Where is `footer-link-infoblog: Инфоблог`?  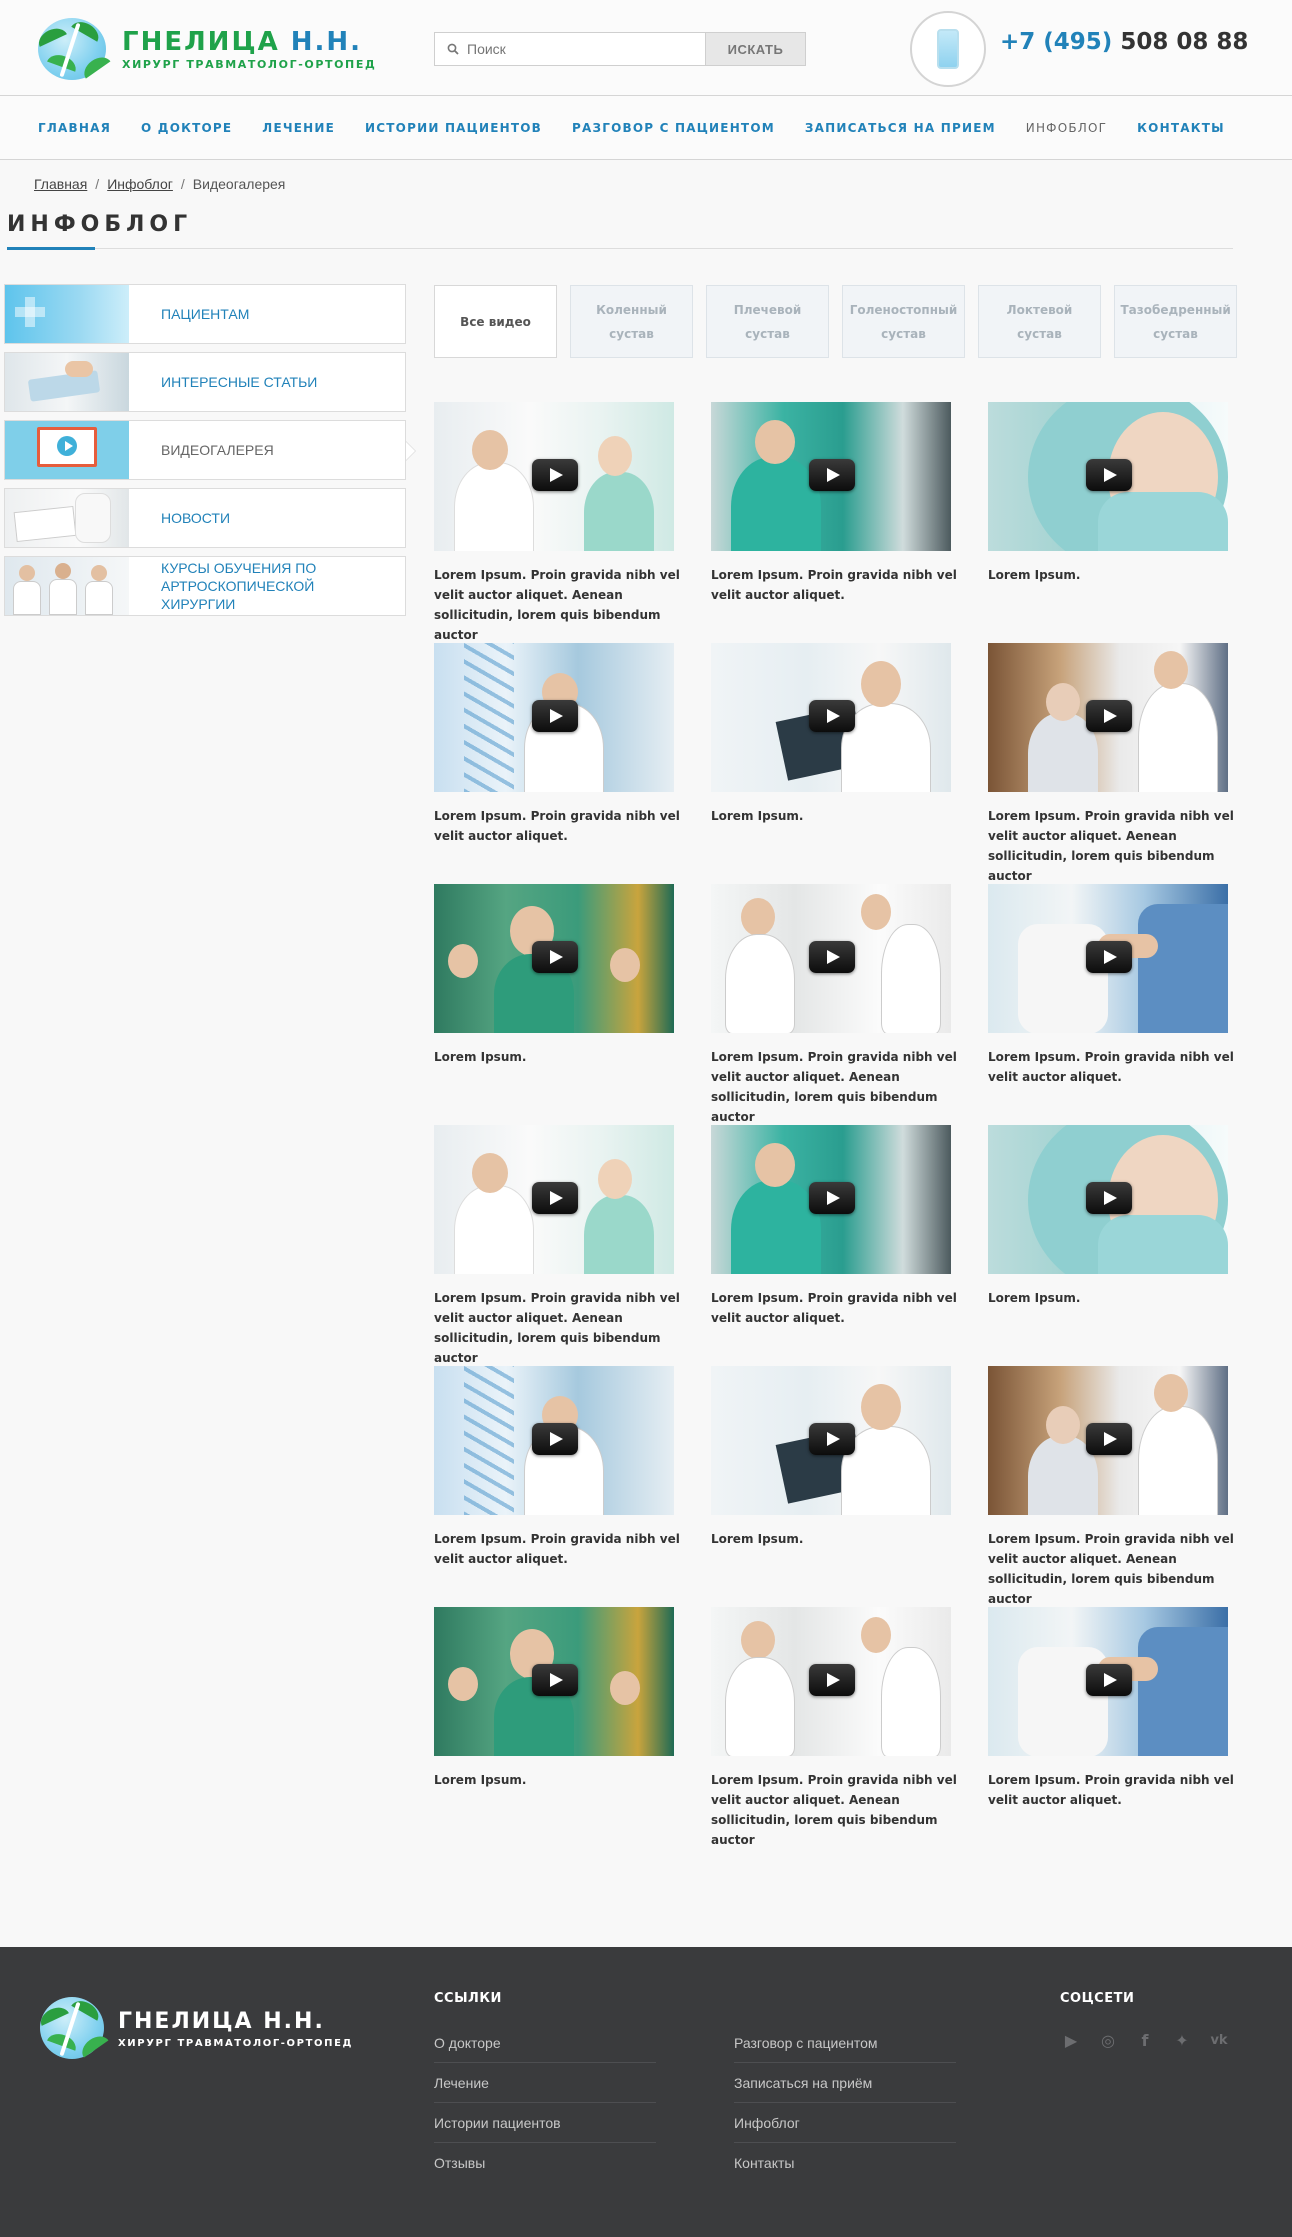 footer-link-infoblog: Инфоблог is located at coordinates (845, 2123).